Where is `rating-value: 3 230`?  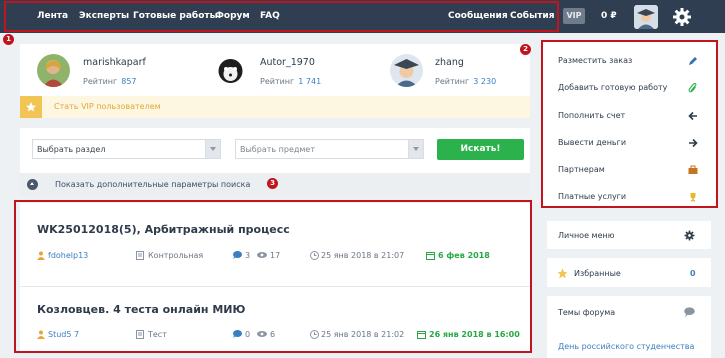
rating-value: 3 230 is located at coordinates (485, 81).